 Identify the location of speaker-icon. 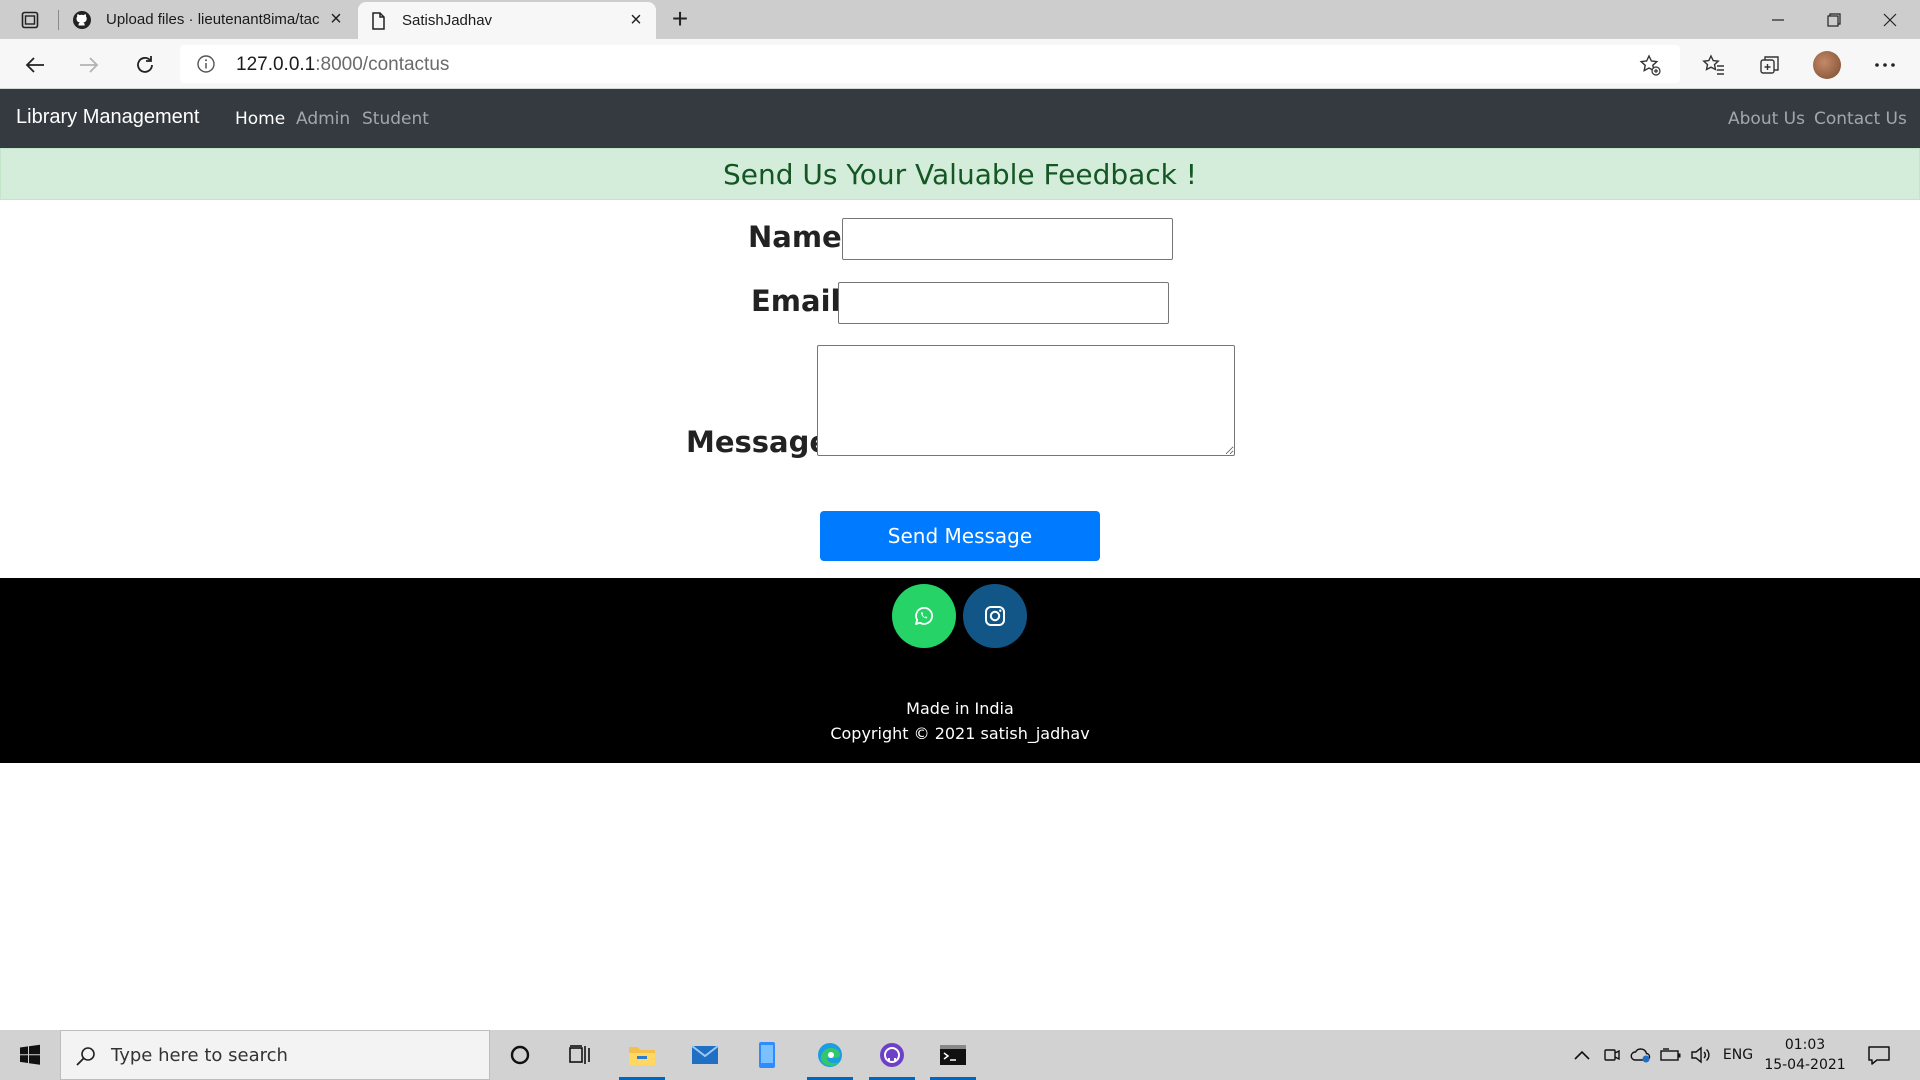
(1700, 1055).